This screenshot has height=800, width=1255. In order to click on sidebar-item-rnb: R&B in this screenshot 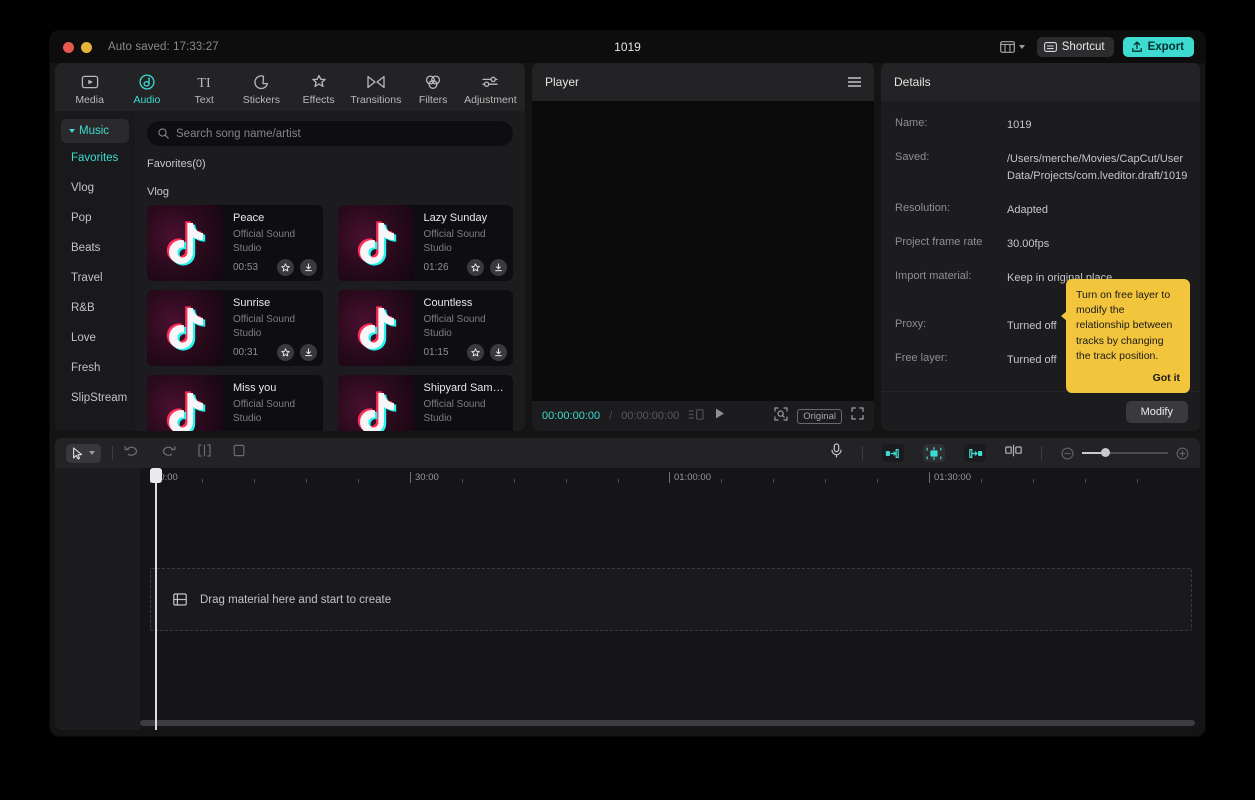, I will do `click(95, 308)`.